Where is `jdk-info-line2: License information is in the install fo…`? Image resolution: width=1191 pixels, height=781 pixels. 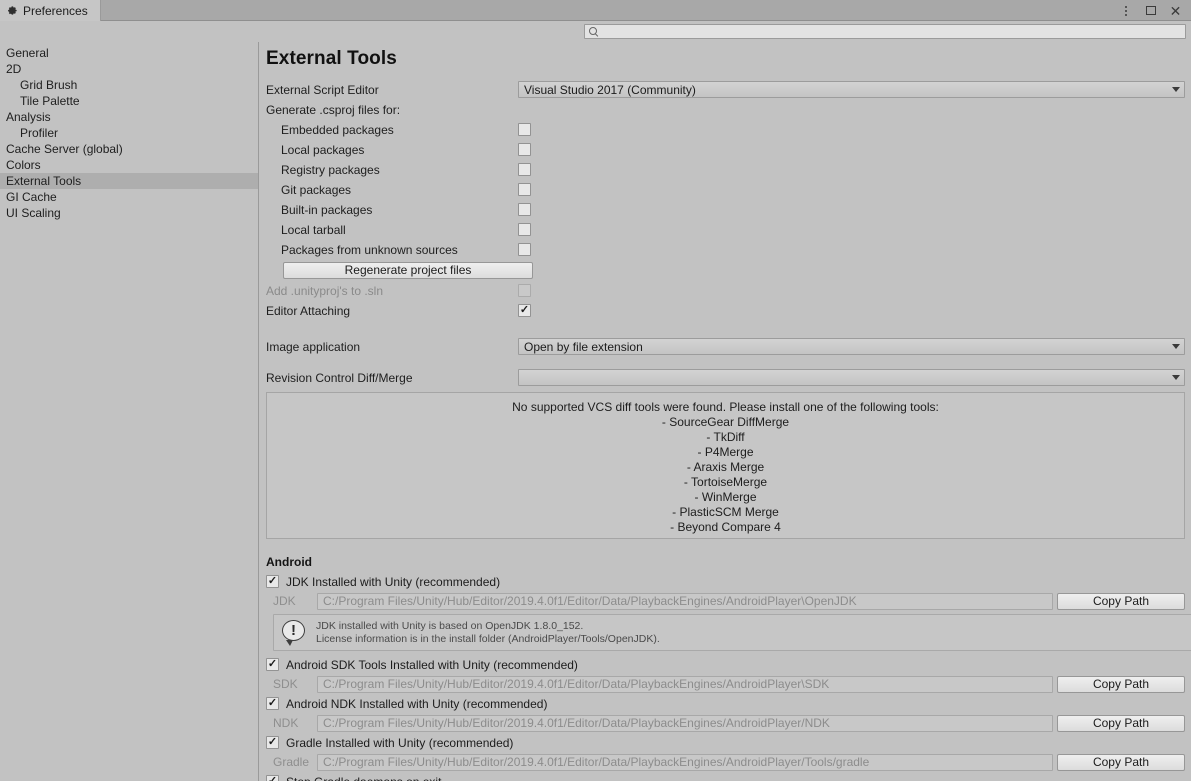
jdk-info-line2: License information is in the install fo… is located at coordinates (488, 638).